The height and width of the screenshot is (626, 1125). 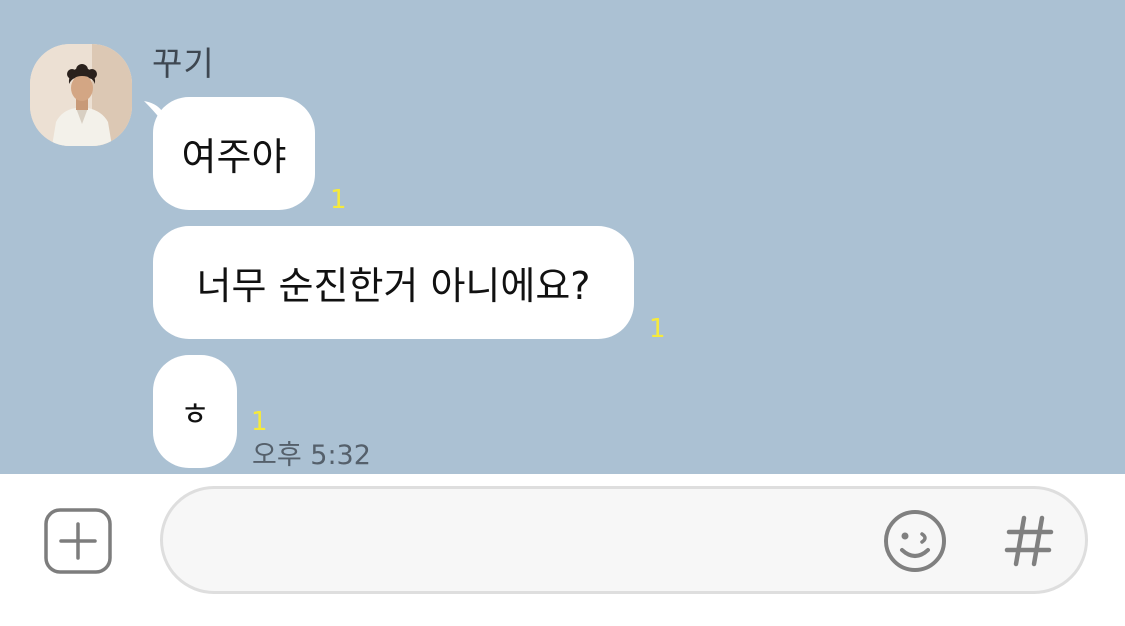 I want to click on message-bubble: 여주야, so click(x=234, y=153).